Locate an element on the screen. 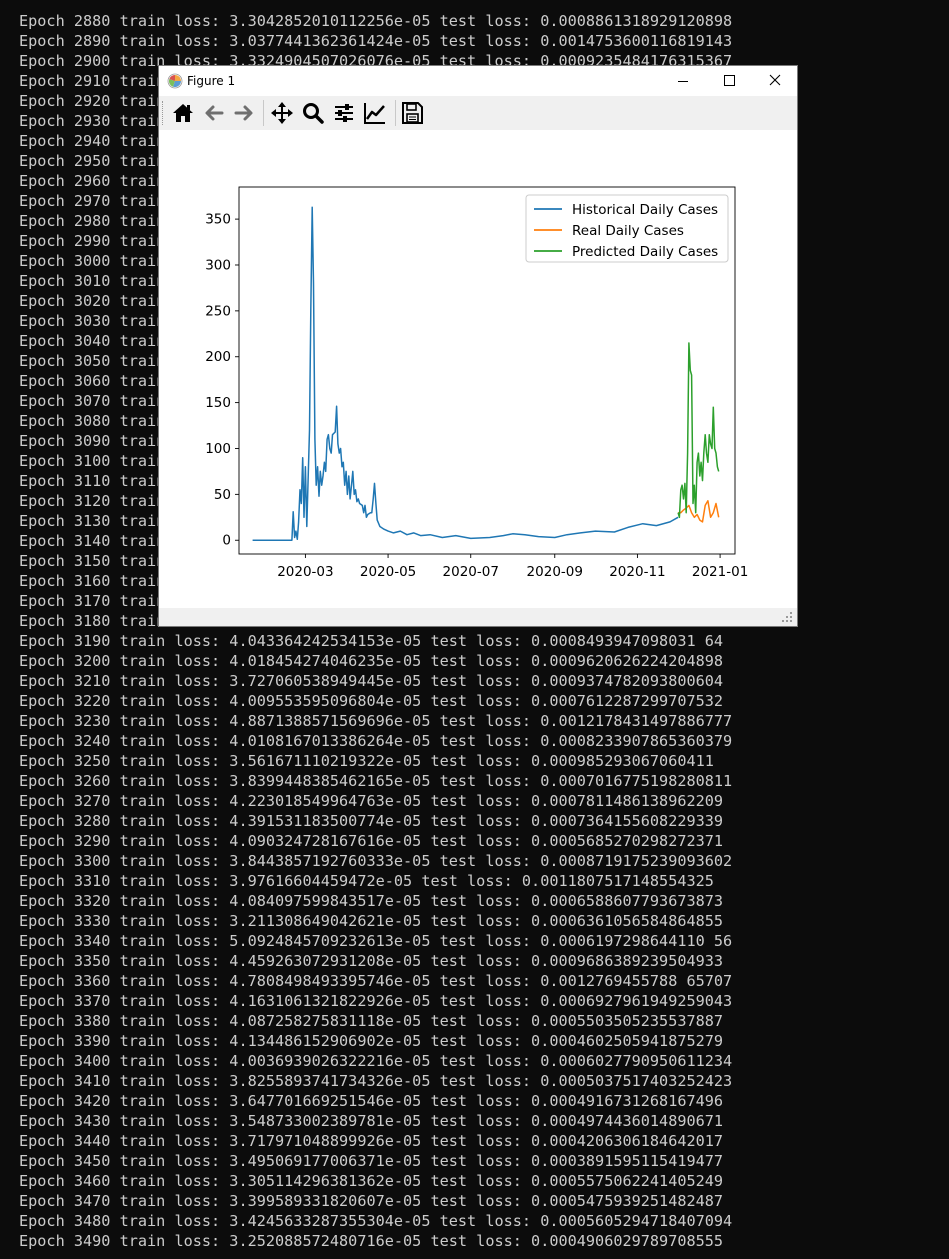  terminal-line: Epoch 2910 train is located at coordinates (92, 81).